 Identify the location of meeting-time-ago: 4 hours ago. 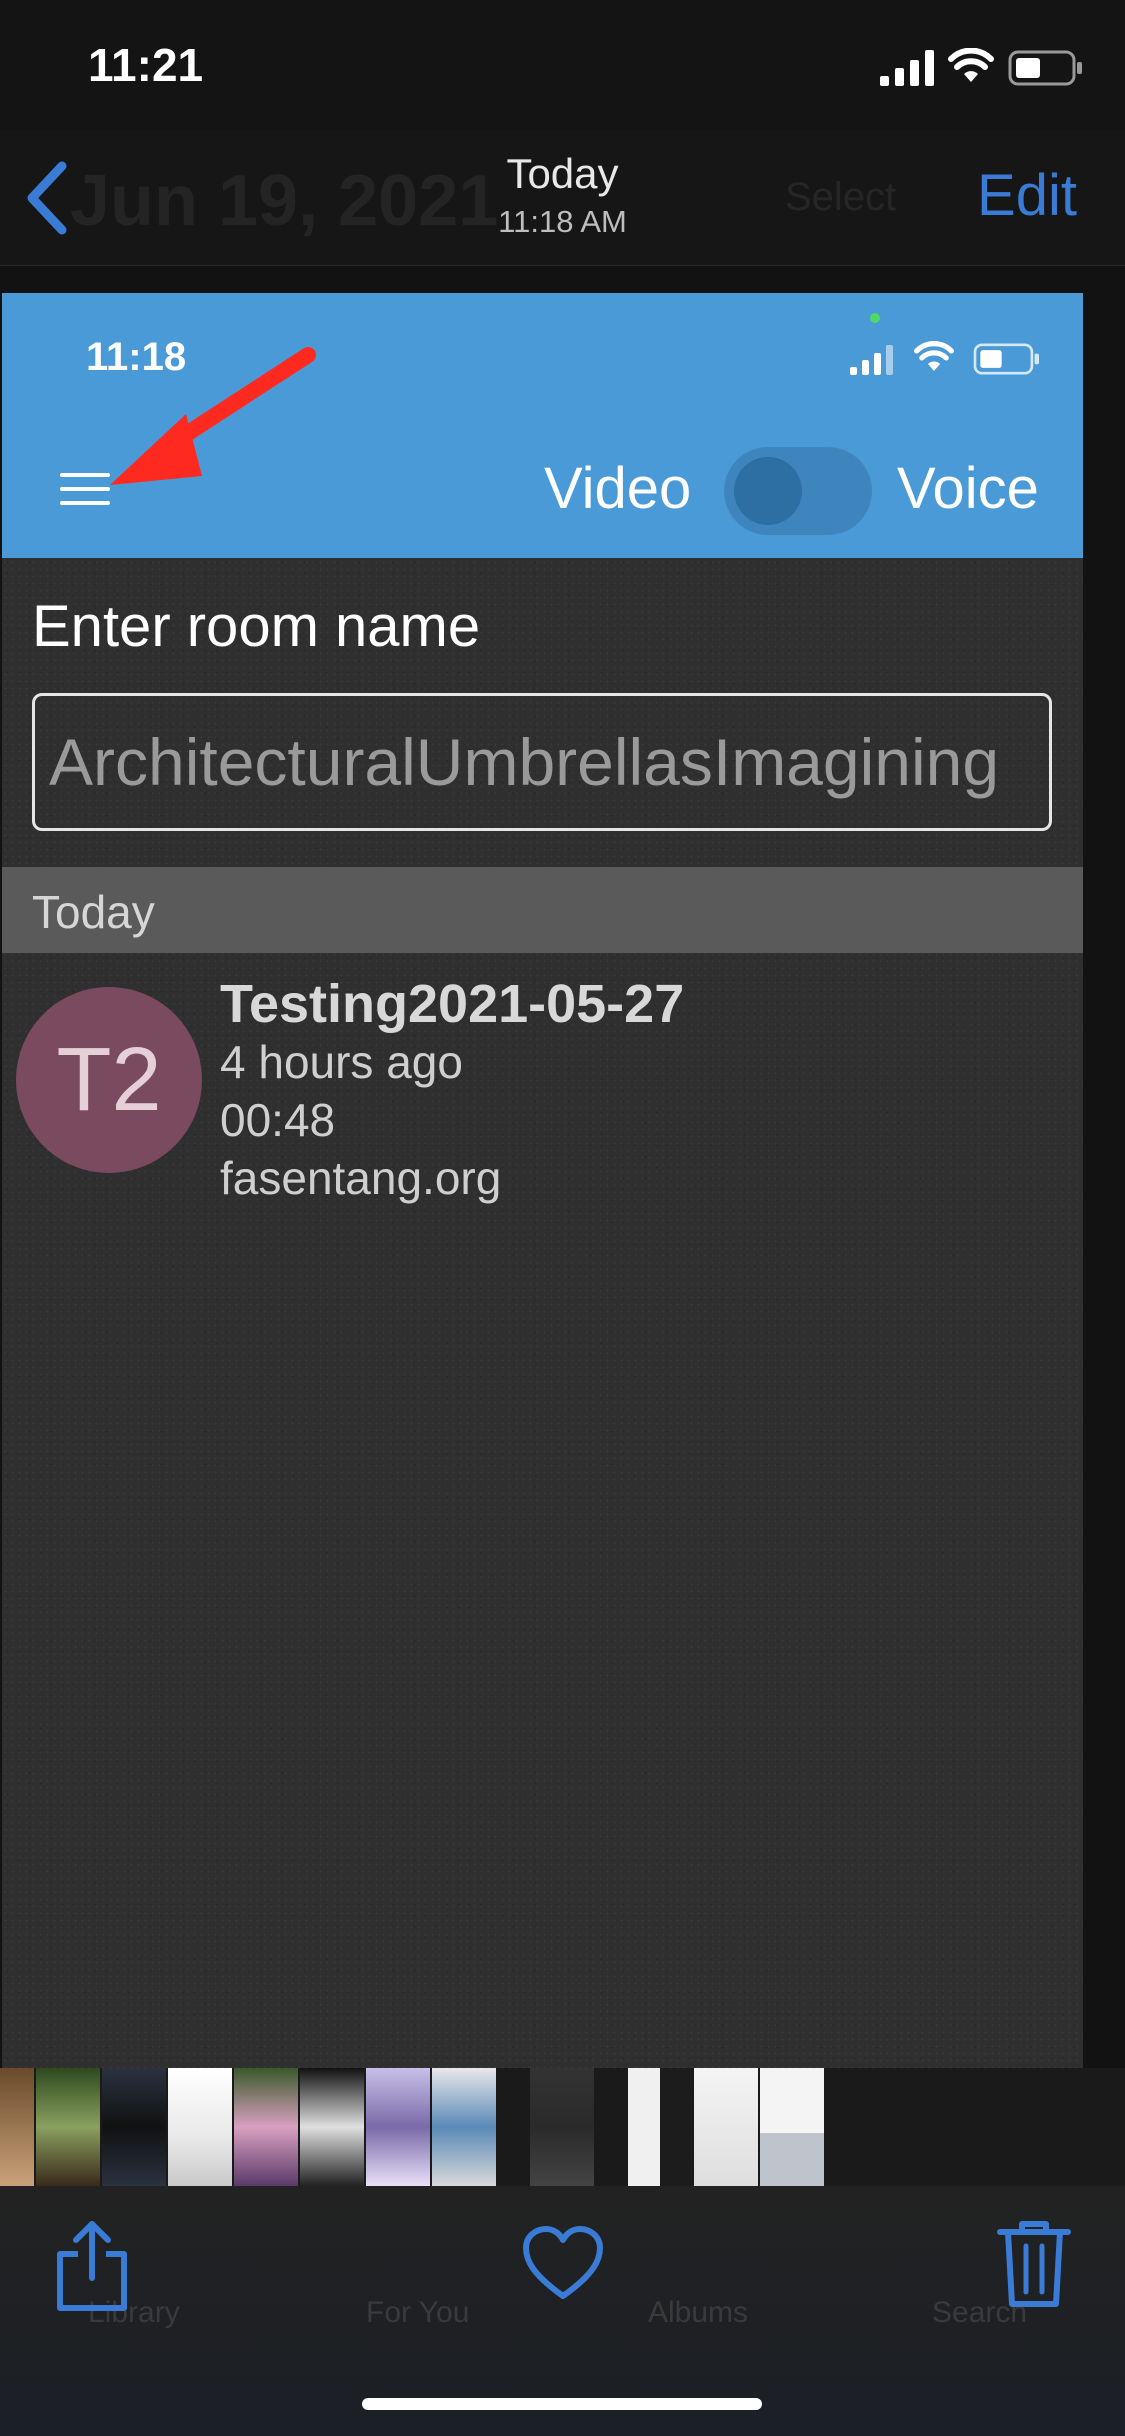
(341, 1062).